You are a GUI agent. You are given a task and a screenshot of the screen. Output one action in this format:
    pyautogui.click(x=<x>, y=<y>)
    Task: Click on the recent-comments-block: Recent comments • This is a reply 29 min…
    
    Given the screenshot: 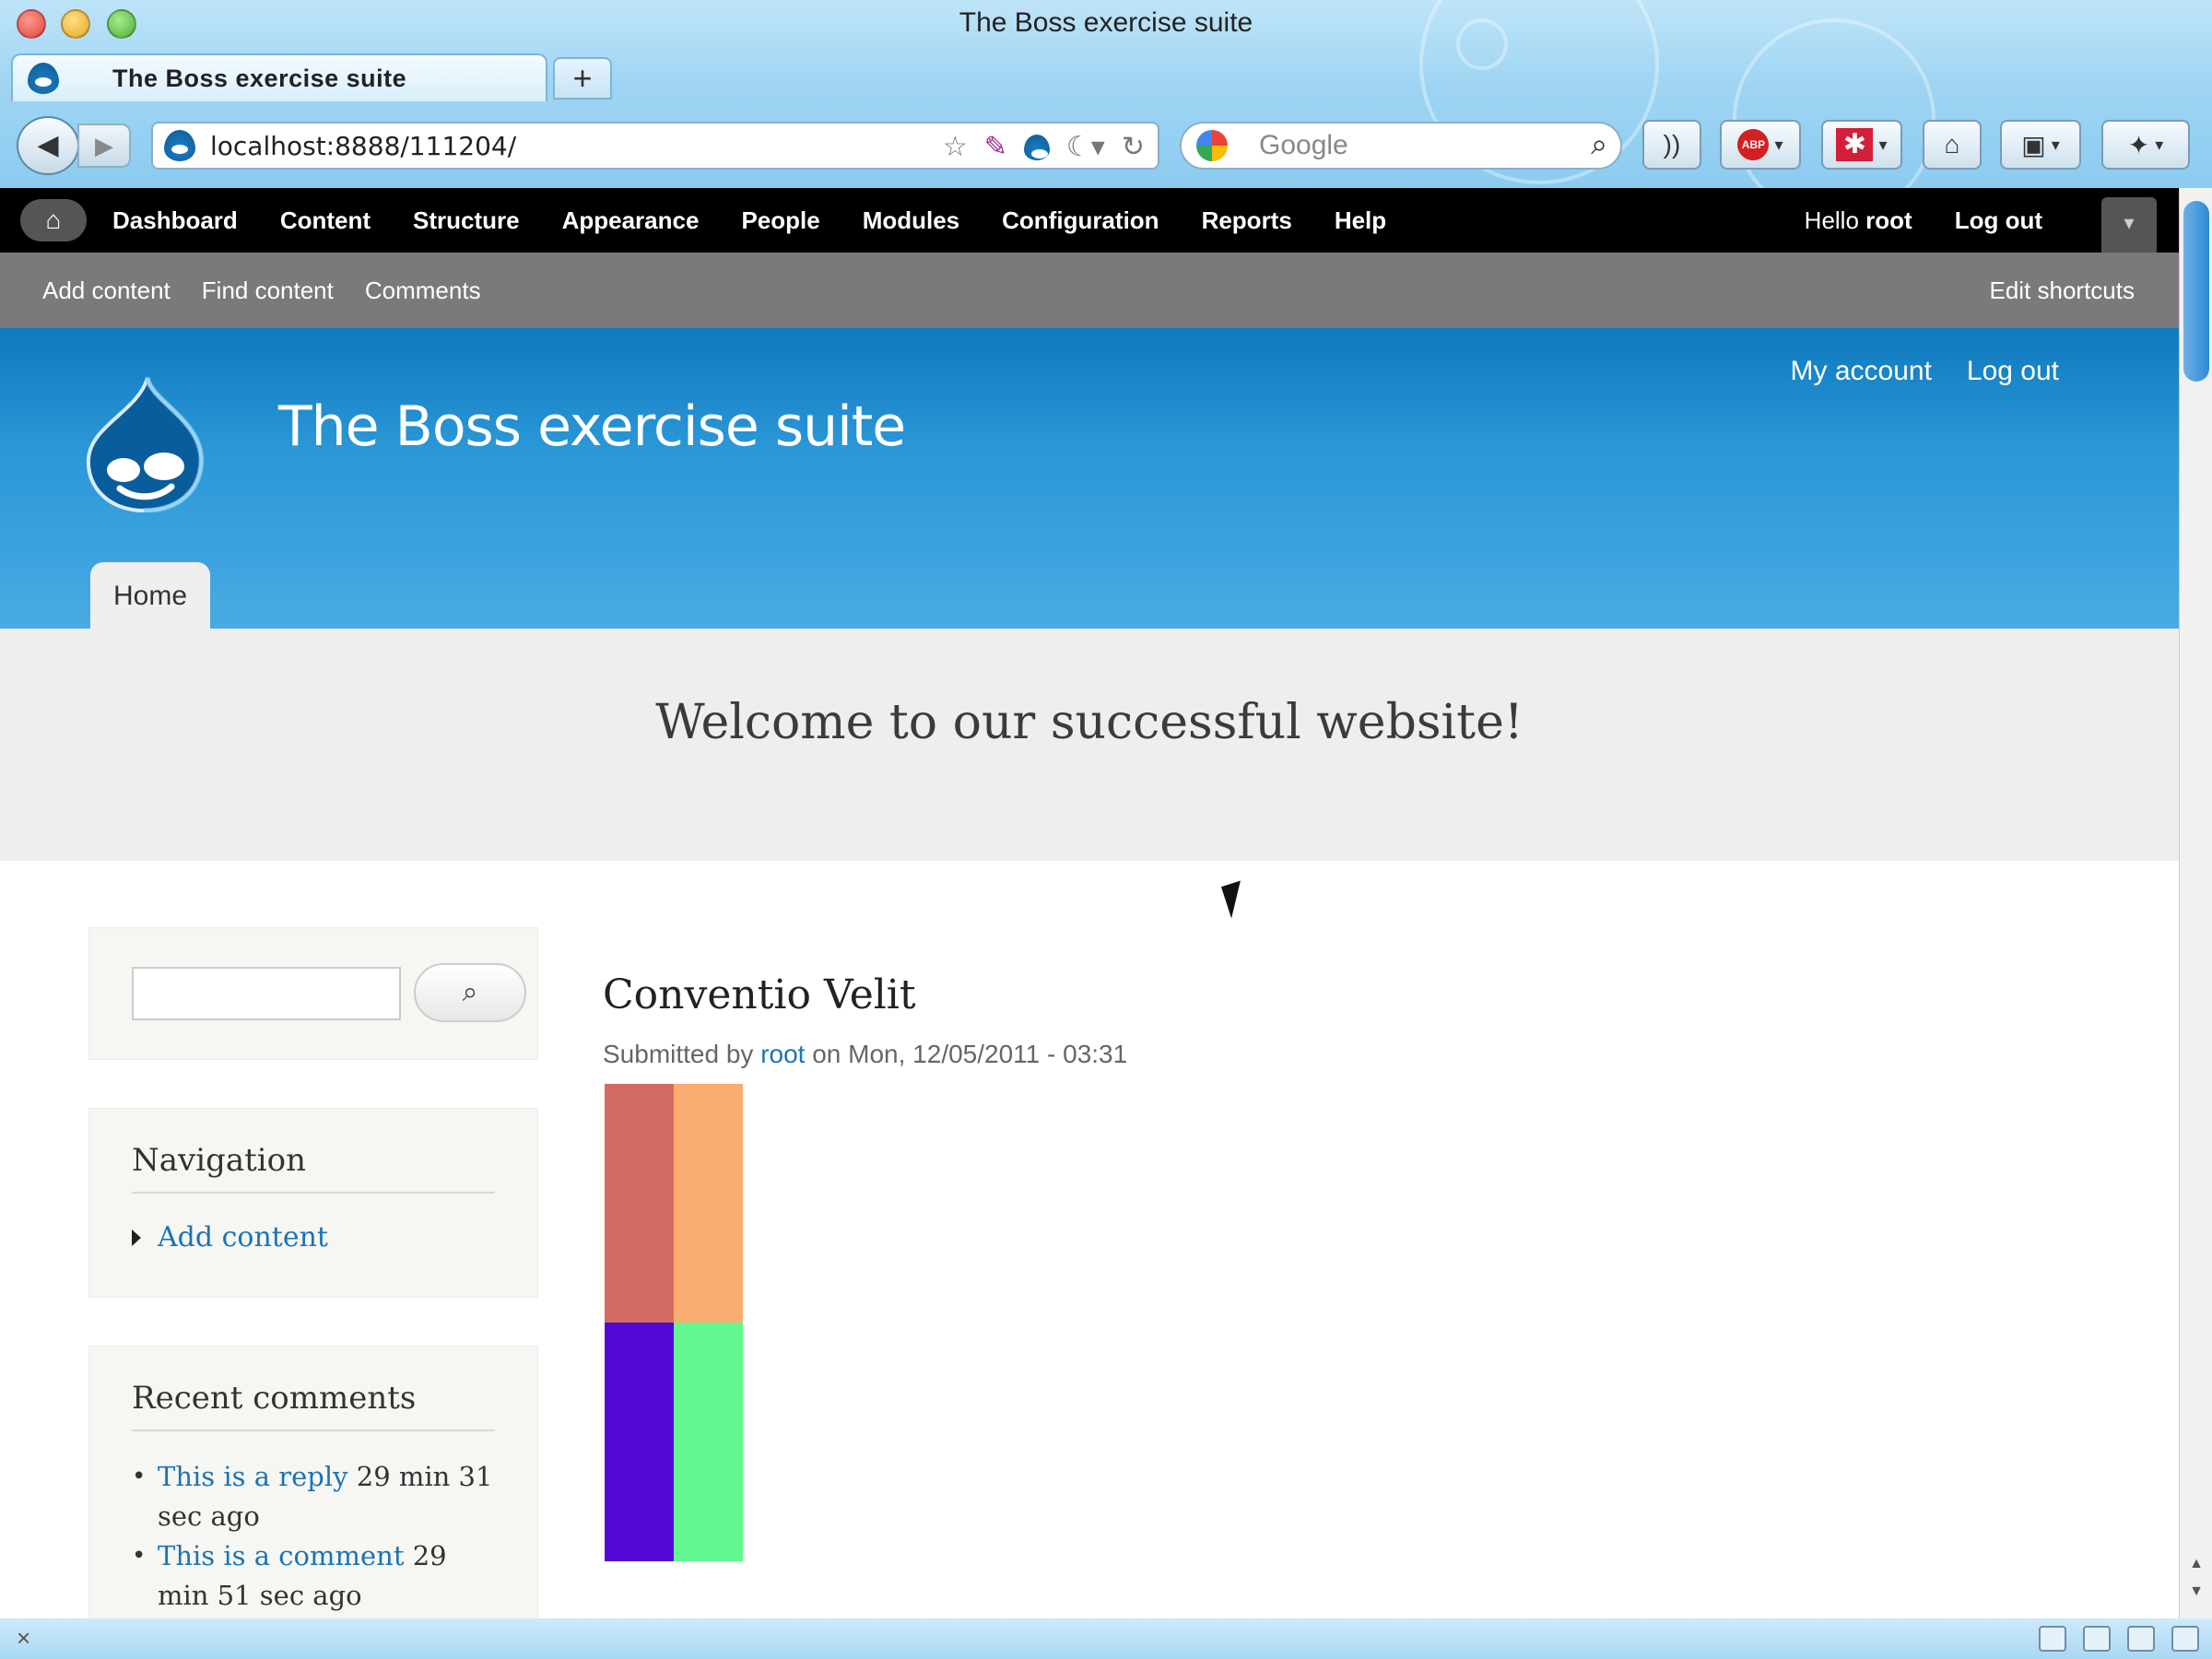 What is the action you would take?
    pyautogui.click(x=313, y=1502)
    